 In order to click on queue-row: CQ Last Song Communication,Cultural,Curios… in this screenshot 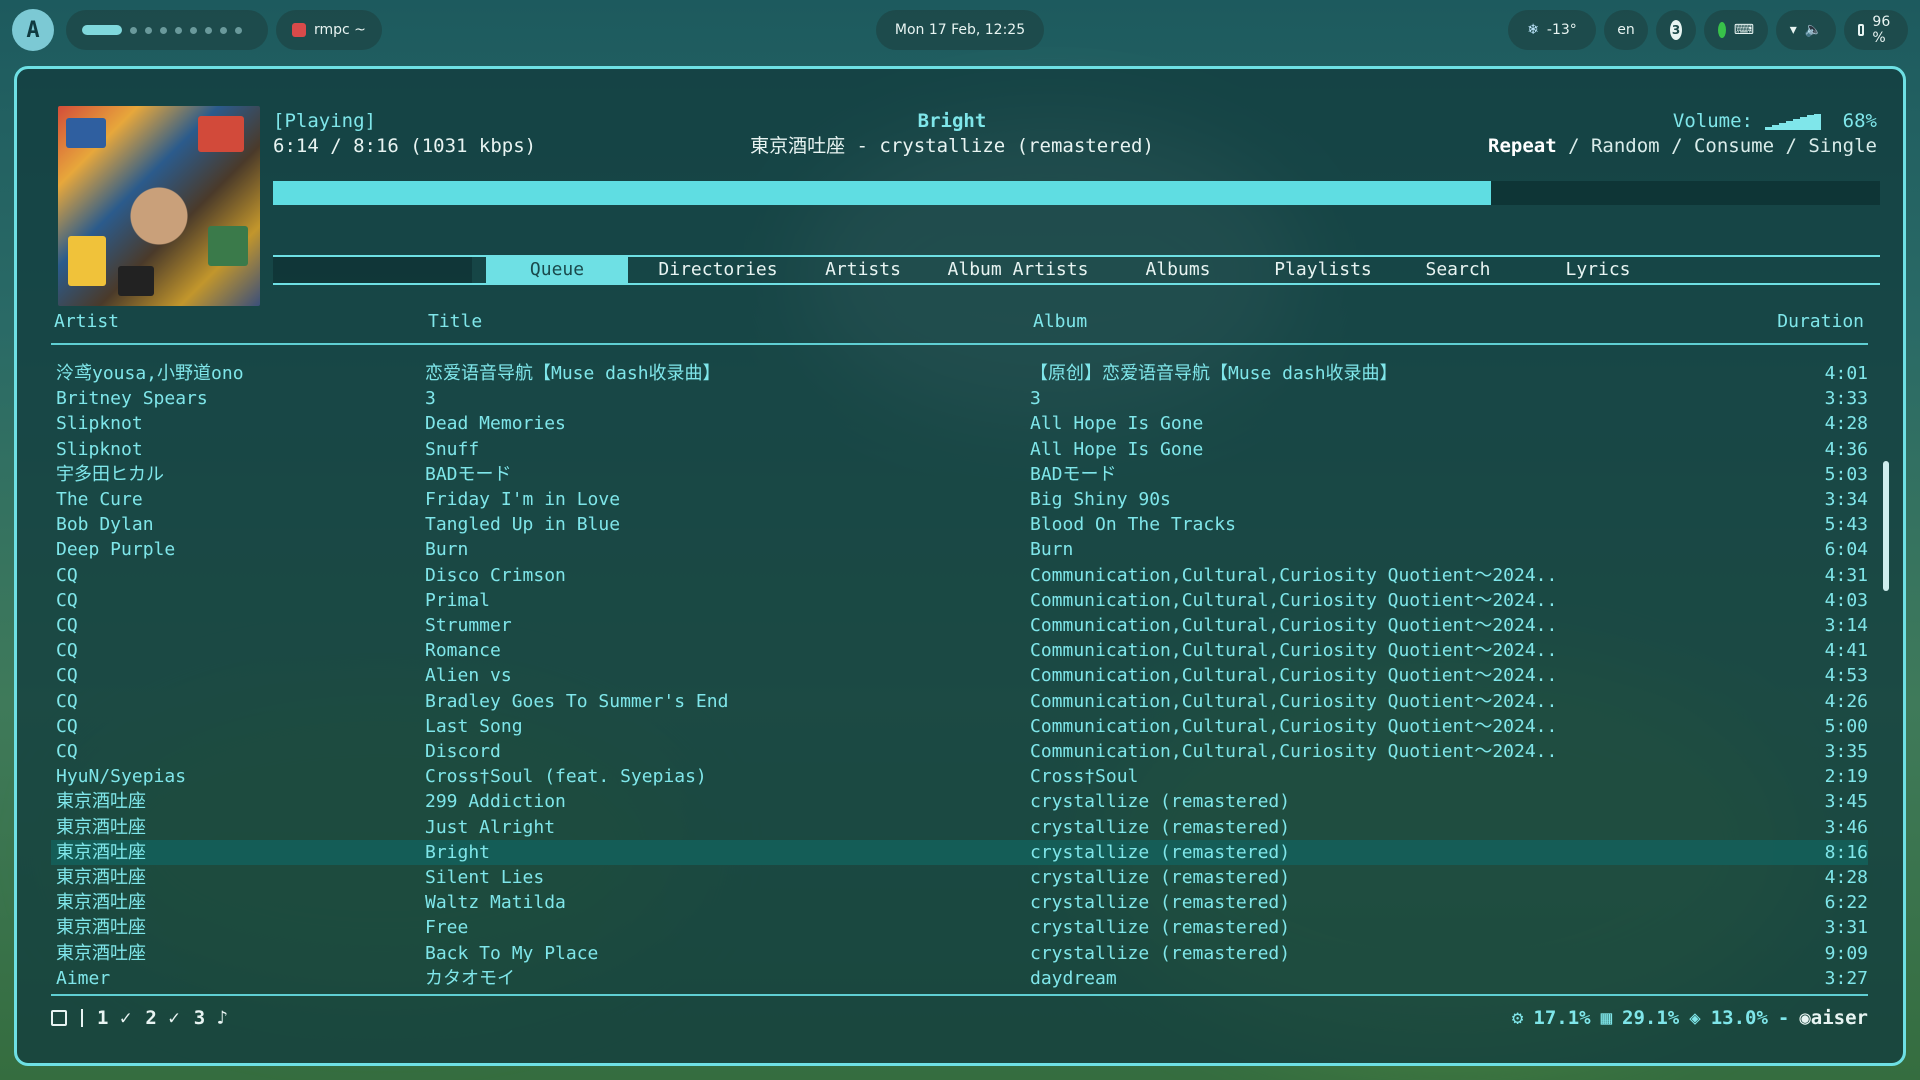, I will do `click(959, 726)`.